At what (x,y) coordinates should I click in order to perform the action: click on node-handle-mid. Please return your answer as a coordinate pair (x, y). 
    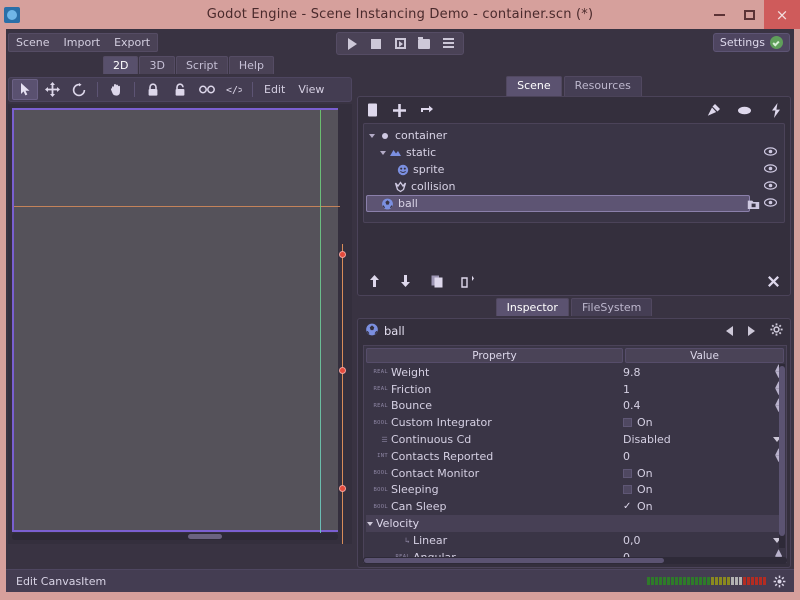
    Looking at the image, I should click on (342, 370).